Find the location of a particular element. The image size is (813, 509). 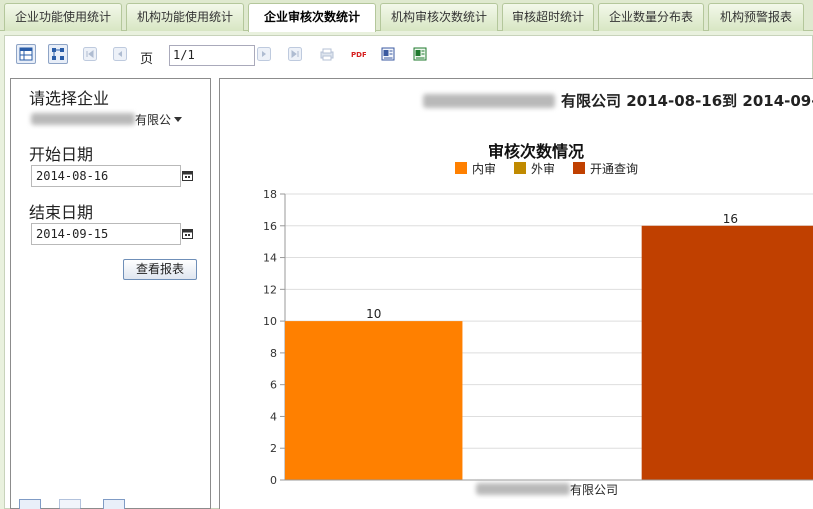

bar-value-label: 10 is located at coordinates (373, 314).